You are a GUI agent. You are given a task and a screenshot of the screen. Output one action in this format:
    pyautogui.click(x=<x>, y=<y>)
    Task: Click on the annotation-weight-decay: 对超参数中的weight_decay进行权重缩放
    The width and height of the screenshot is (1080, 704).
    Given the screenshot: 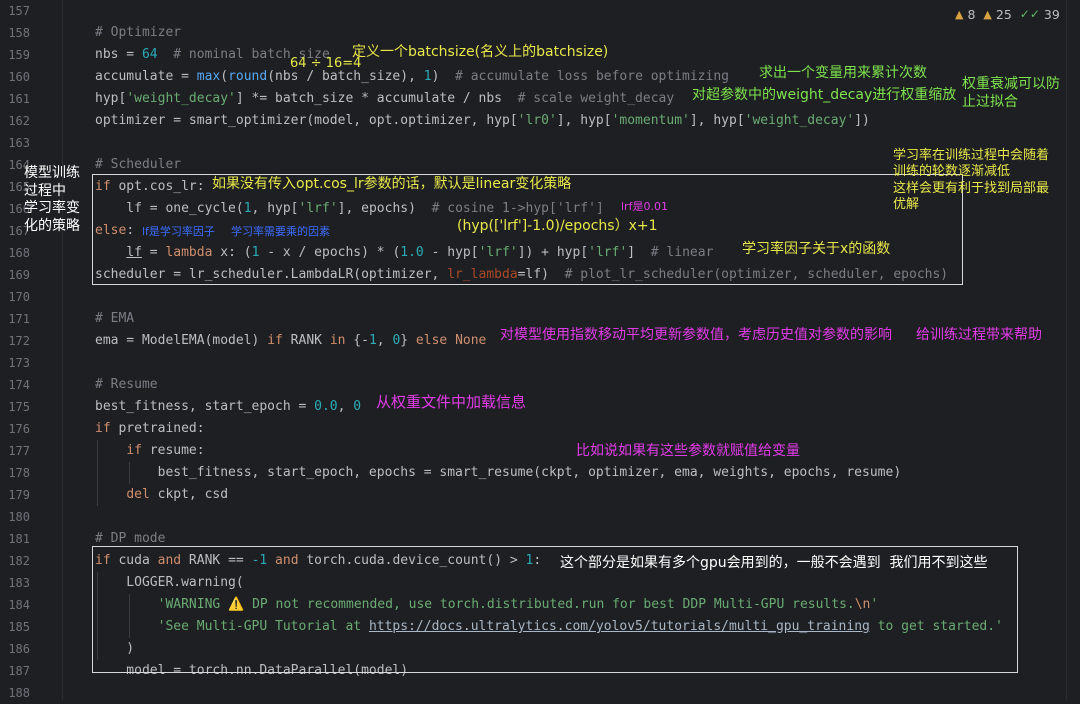 What is the action you would take?
    pyautogui.click(x=824, y=95)
    